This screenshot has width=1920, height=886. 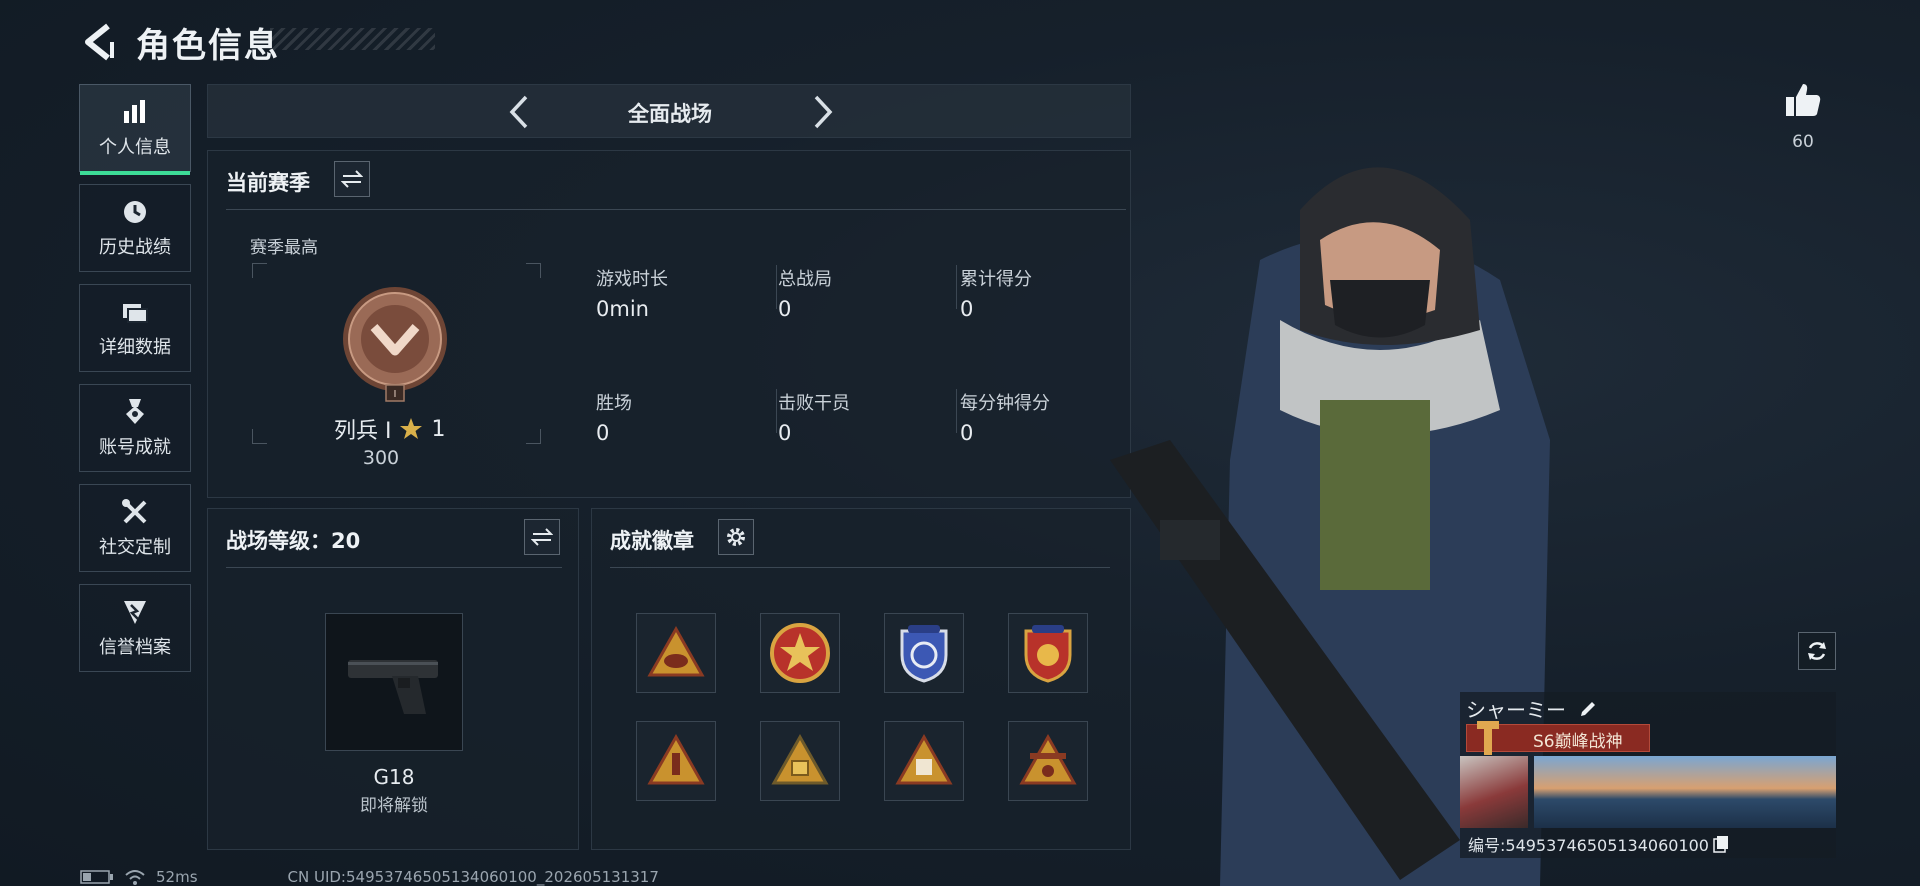 I want to click on badge-triangle-rocket, so click(x=676, y=761).